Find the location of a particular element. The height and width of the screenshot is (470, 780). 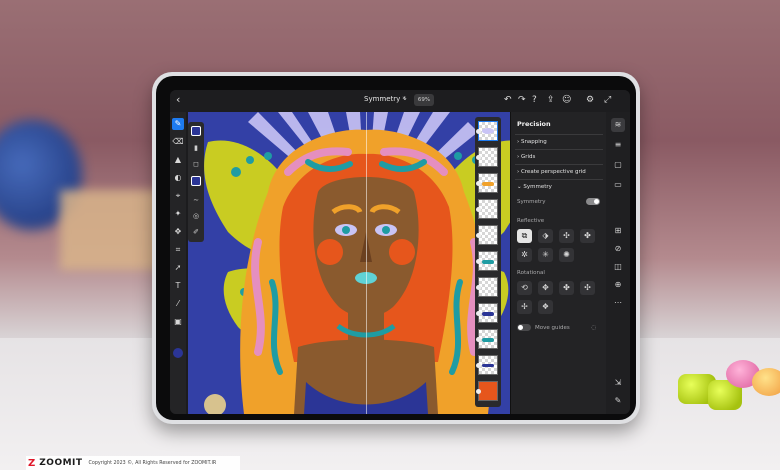

symmetry-section-label: Symmetry is located at coordinates (537, 187).